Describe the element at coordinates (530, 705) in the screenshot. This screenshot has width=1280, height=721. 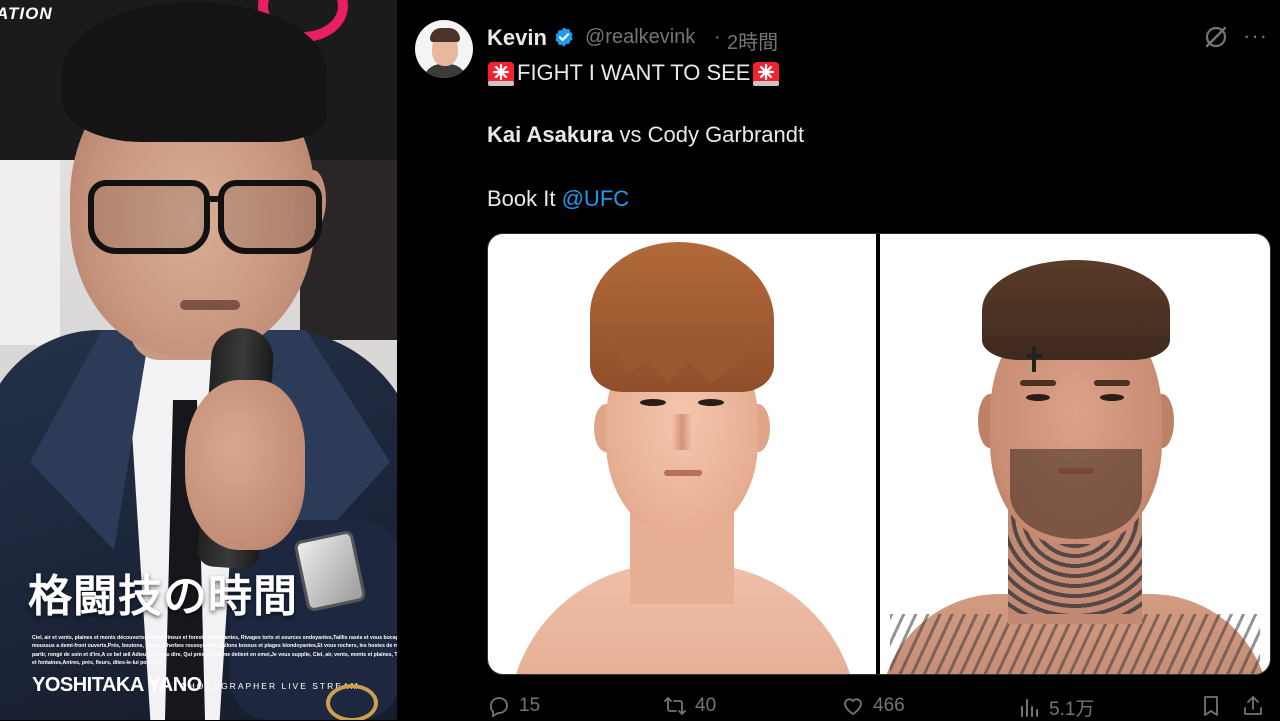
I see `reply-count: 15` at that location.